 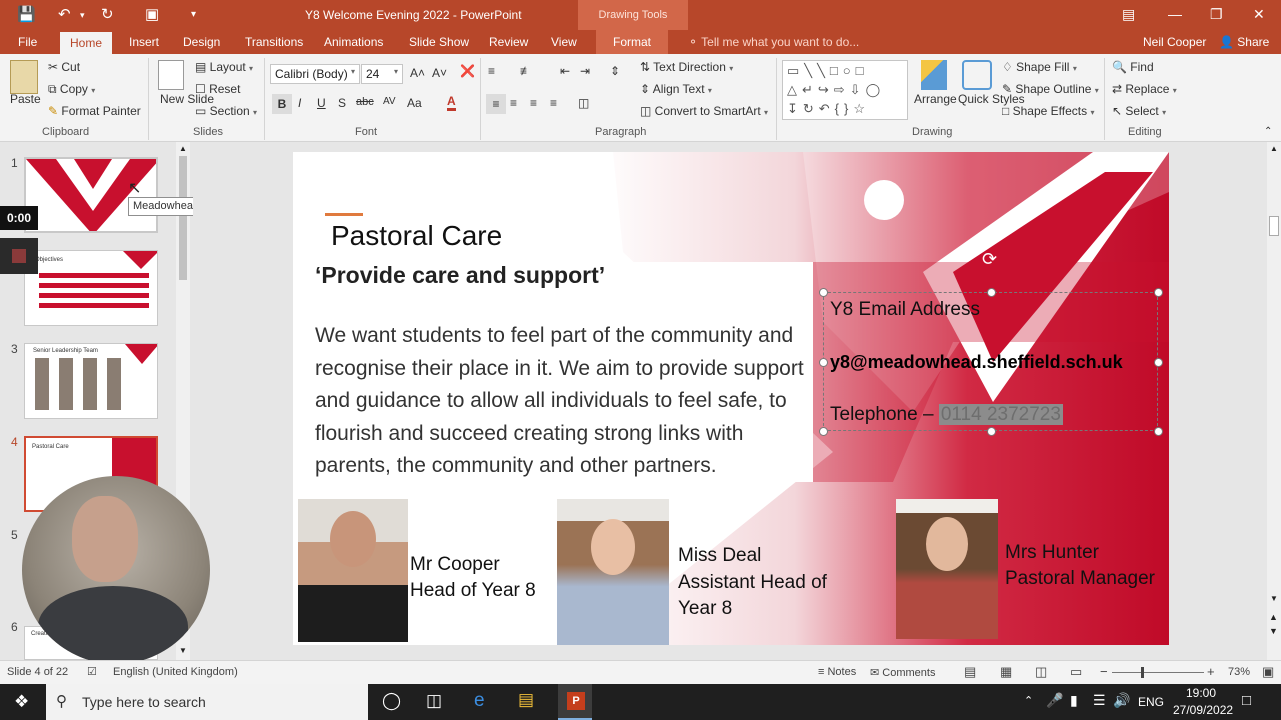 I want to click on align-text-button: ⇕ Align Text ▾, so click(x=676, y=89).